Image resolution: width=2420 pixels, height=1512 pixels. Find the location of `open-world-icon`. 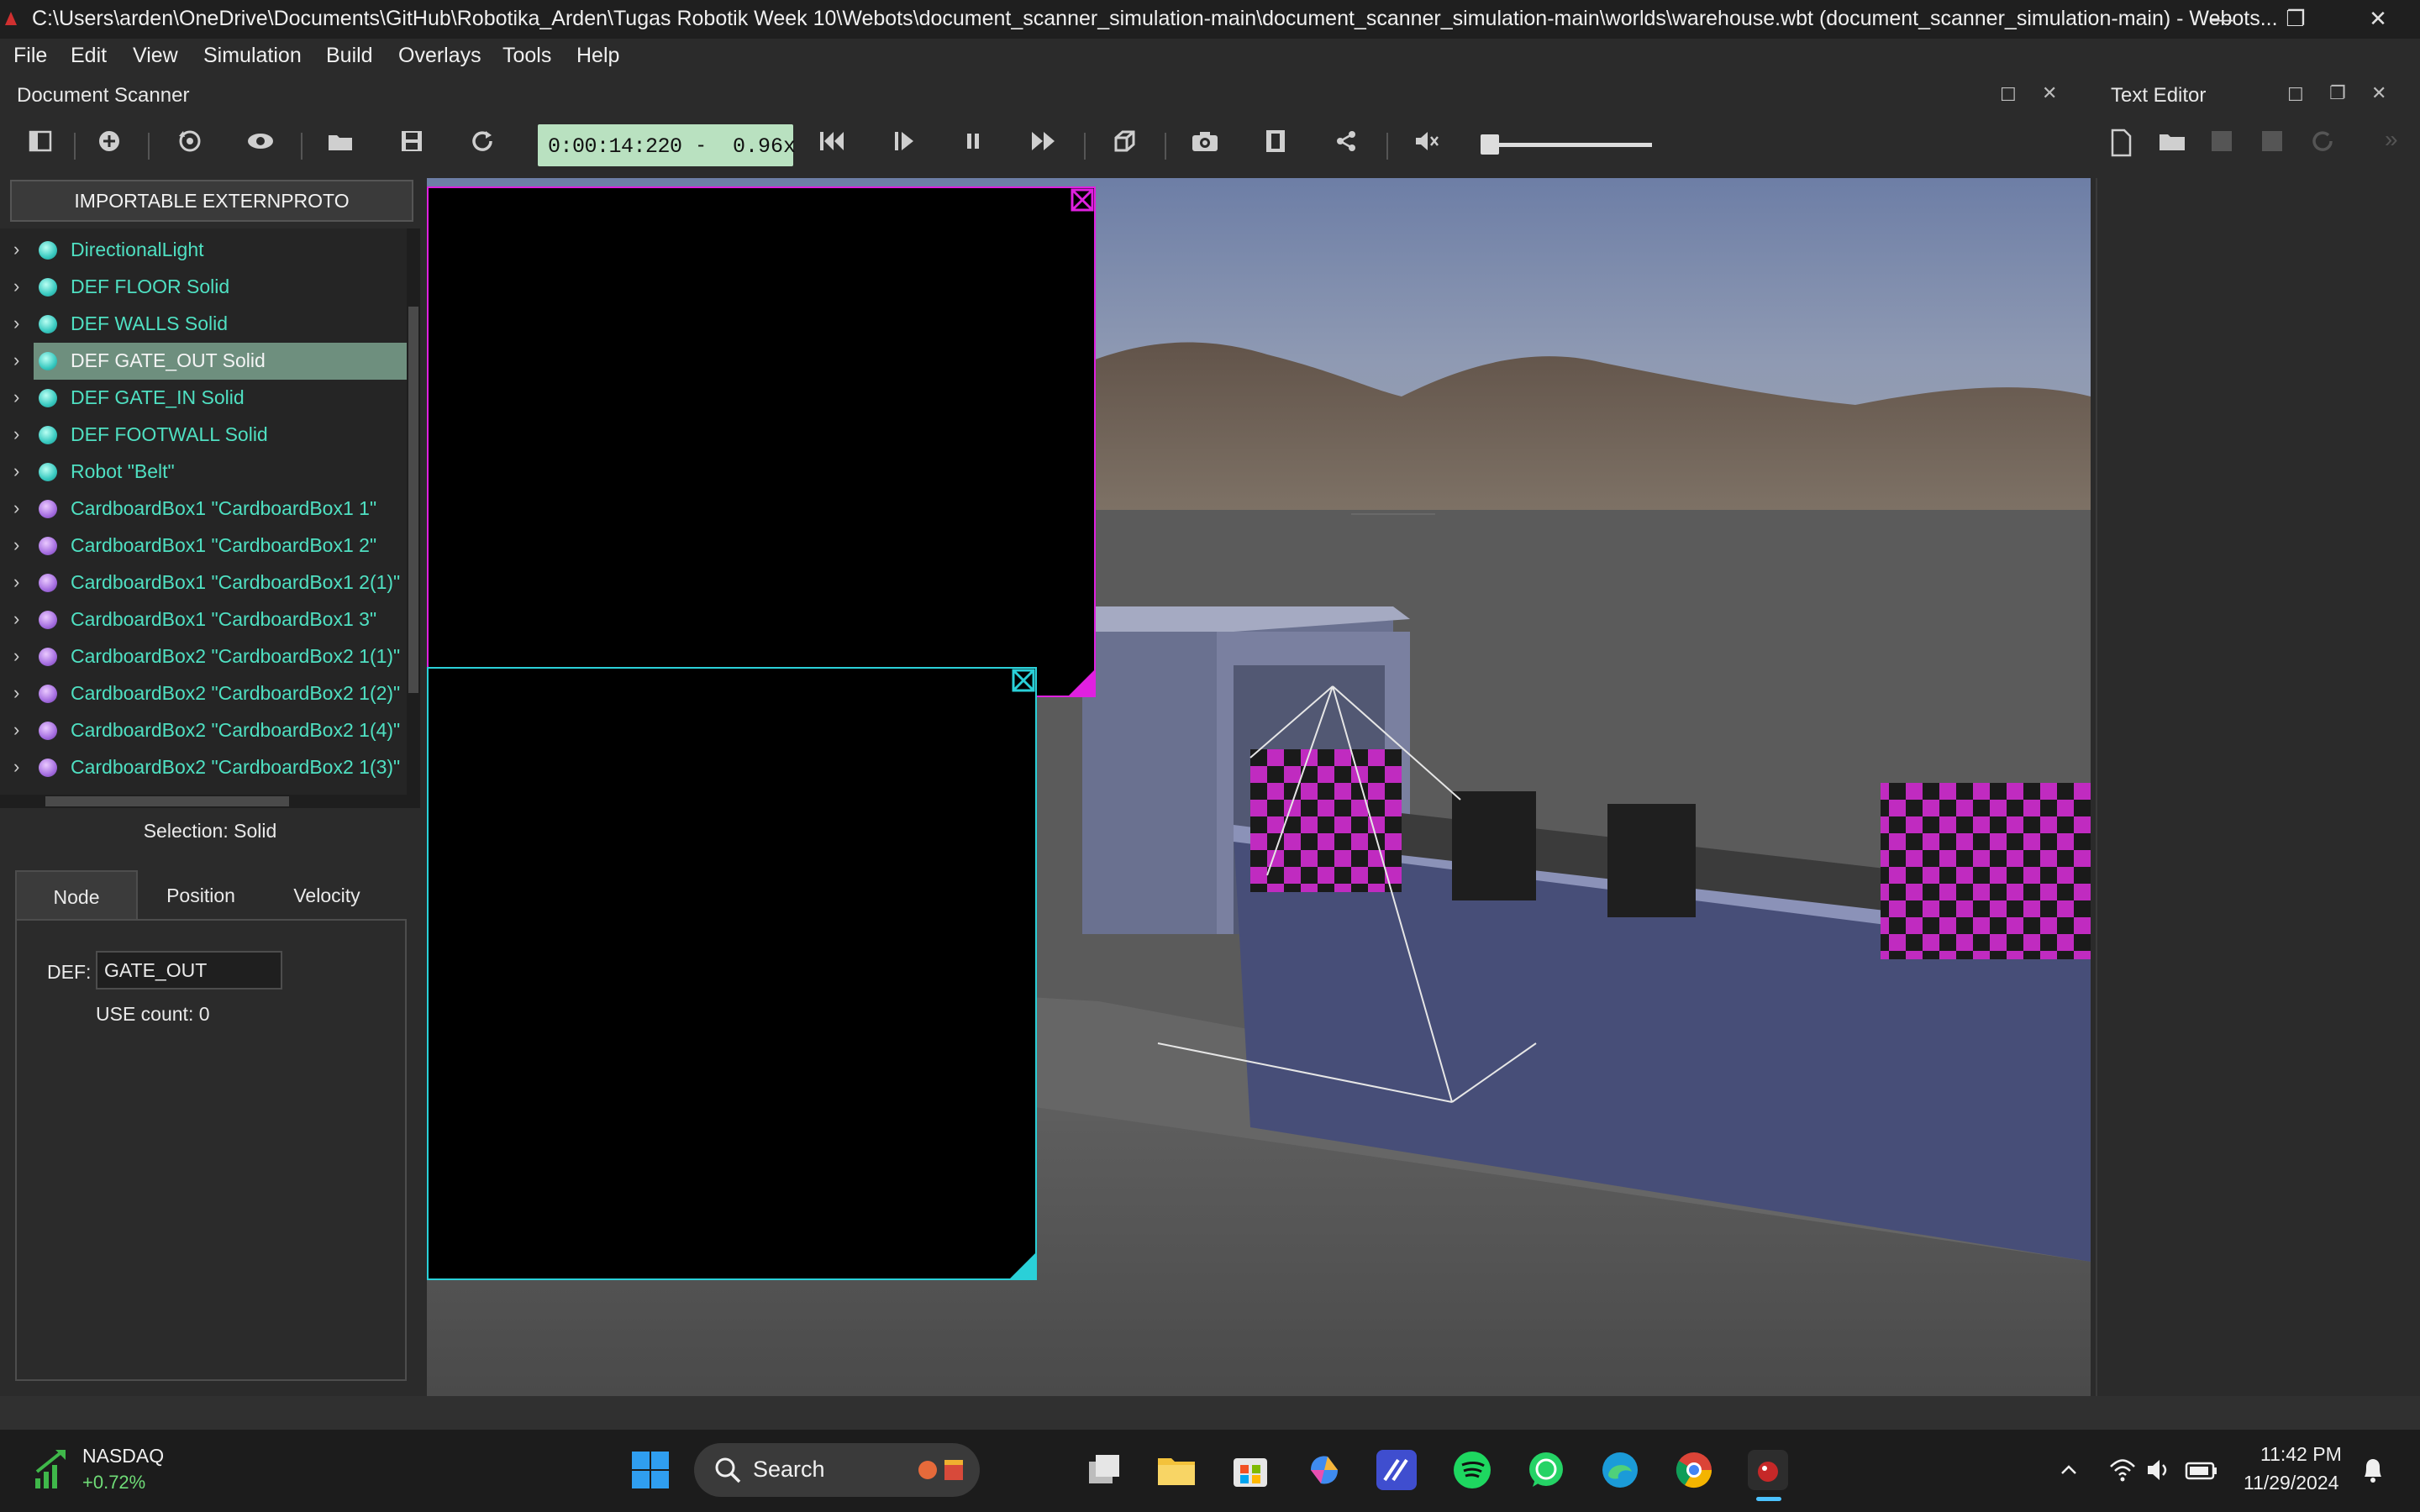

open-world-icon is located at coordinates (341, 146).